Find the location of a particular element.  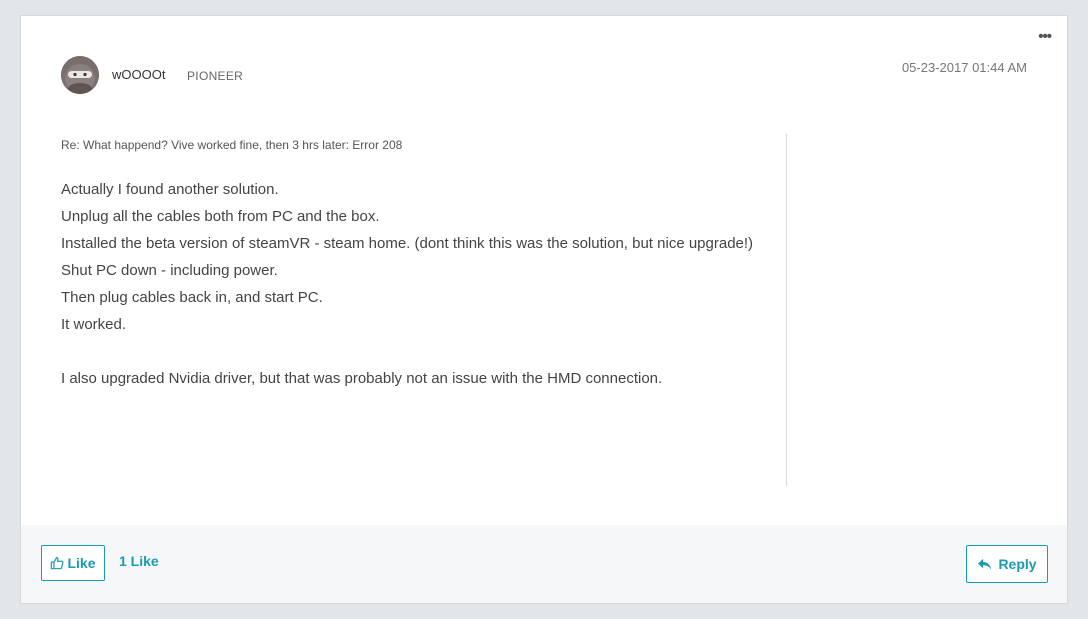

reply-button: Reply is located at coordinates (1007, 564).